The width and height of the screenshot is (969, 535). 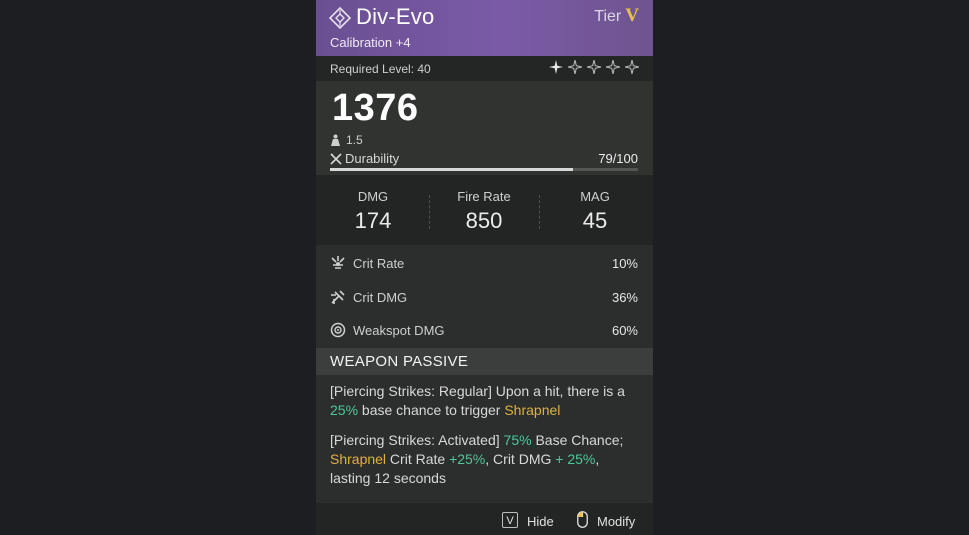 I want to click on stat-value: 850, so click(x=484, y=220).